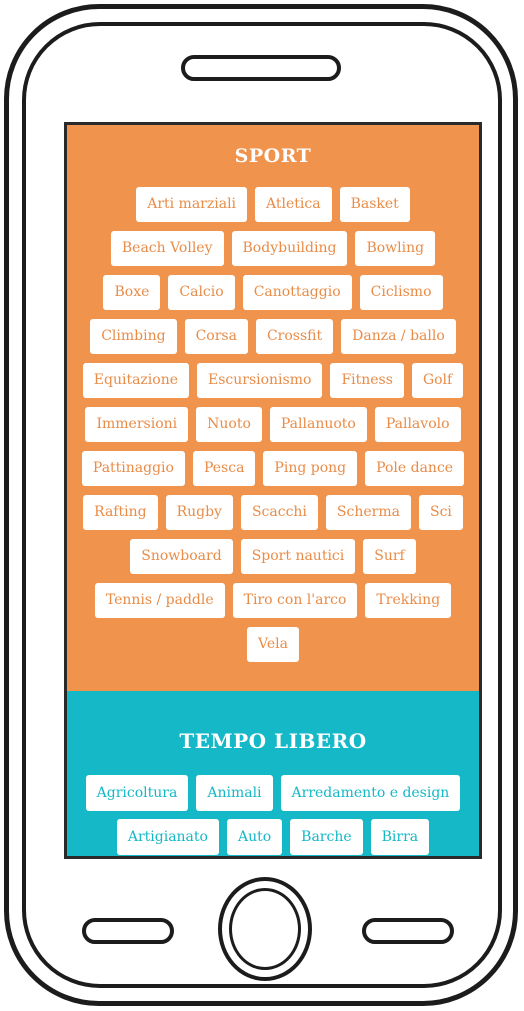 This screenshot has height=1011, width=524. I want to click on tag-arredamento-e-design: Arredamento e design, so click(370, 793).